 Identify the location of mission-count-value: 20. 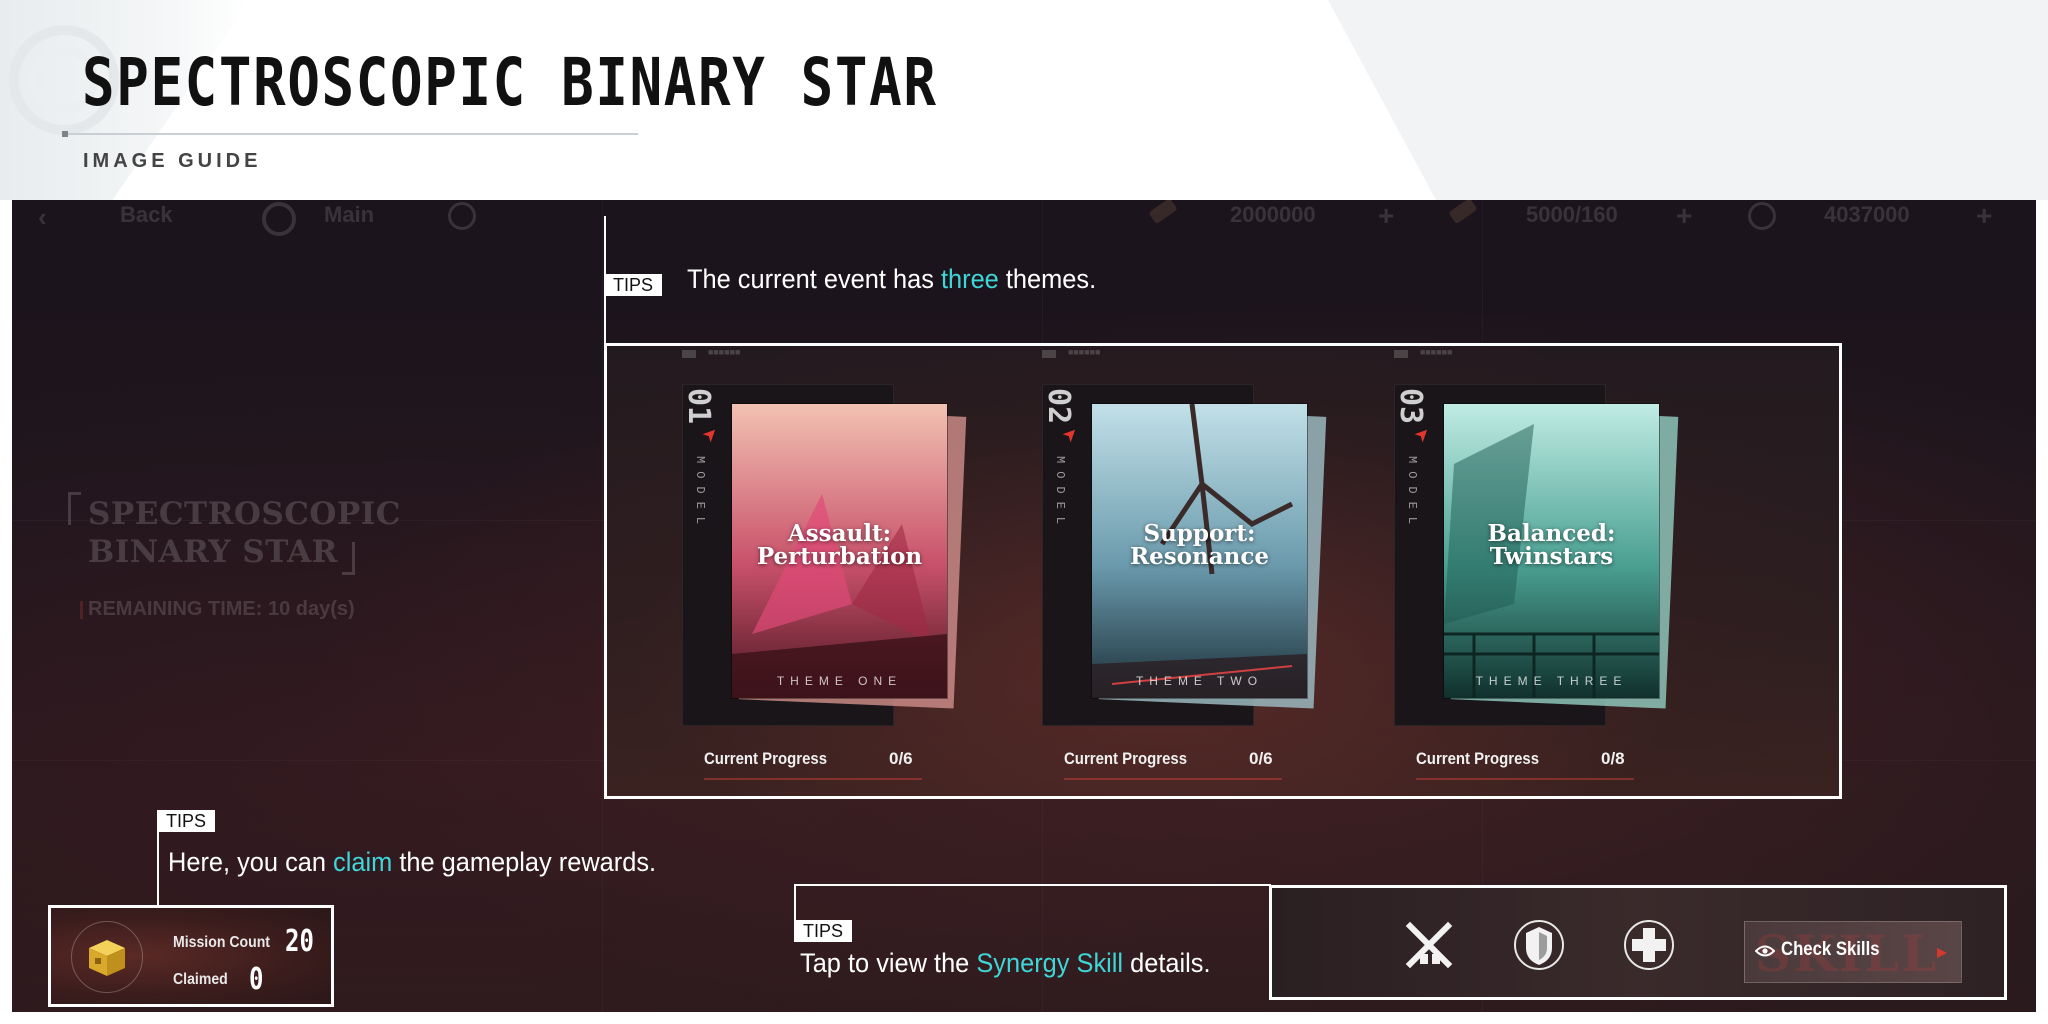
(299, 941).